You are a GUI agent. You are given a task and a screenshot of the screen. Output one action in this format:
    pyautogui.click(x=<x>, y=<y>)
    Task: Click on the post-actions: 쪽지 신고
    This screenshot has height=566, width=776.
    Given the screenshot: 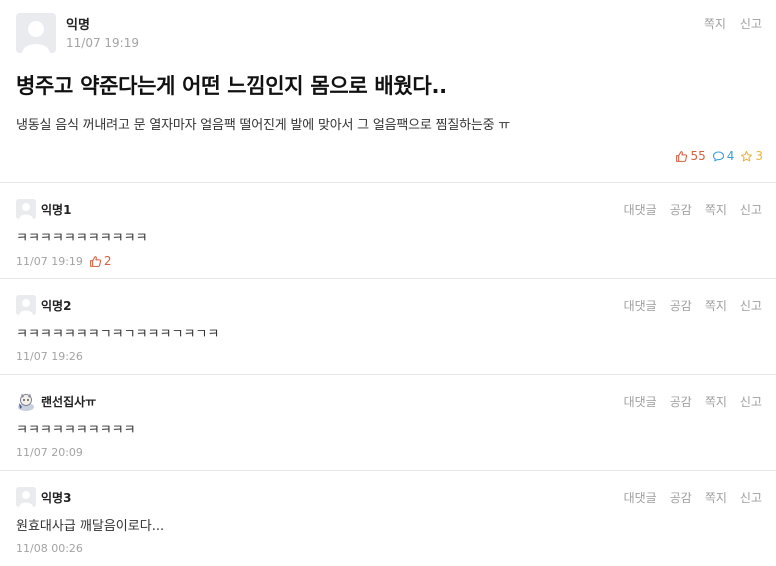 What is the action you would take?
    pyautogui.click(x=733, y=23)
    